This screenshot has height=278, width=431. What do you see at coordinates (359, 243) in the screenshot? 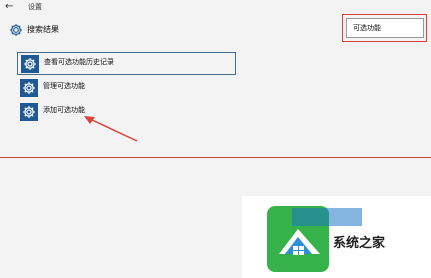
I see `watermark-text: 系统之家` at bounding box center [359, 243].